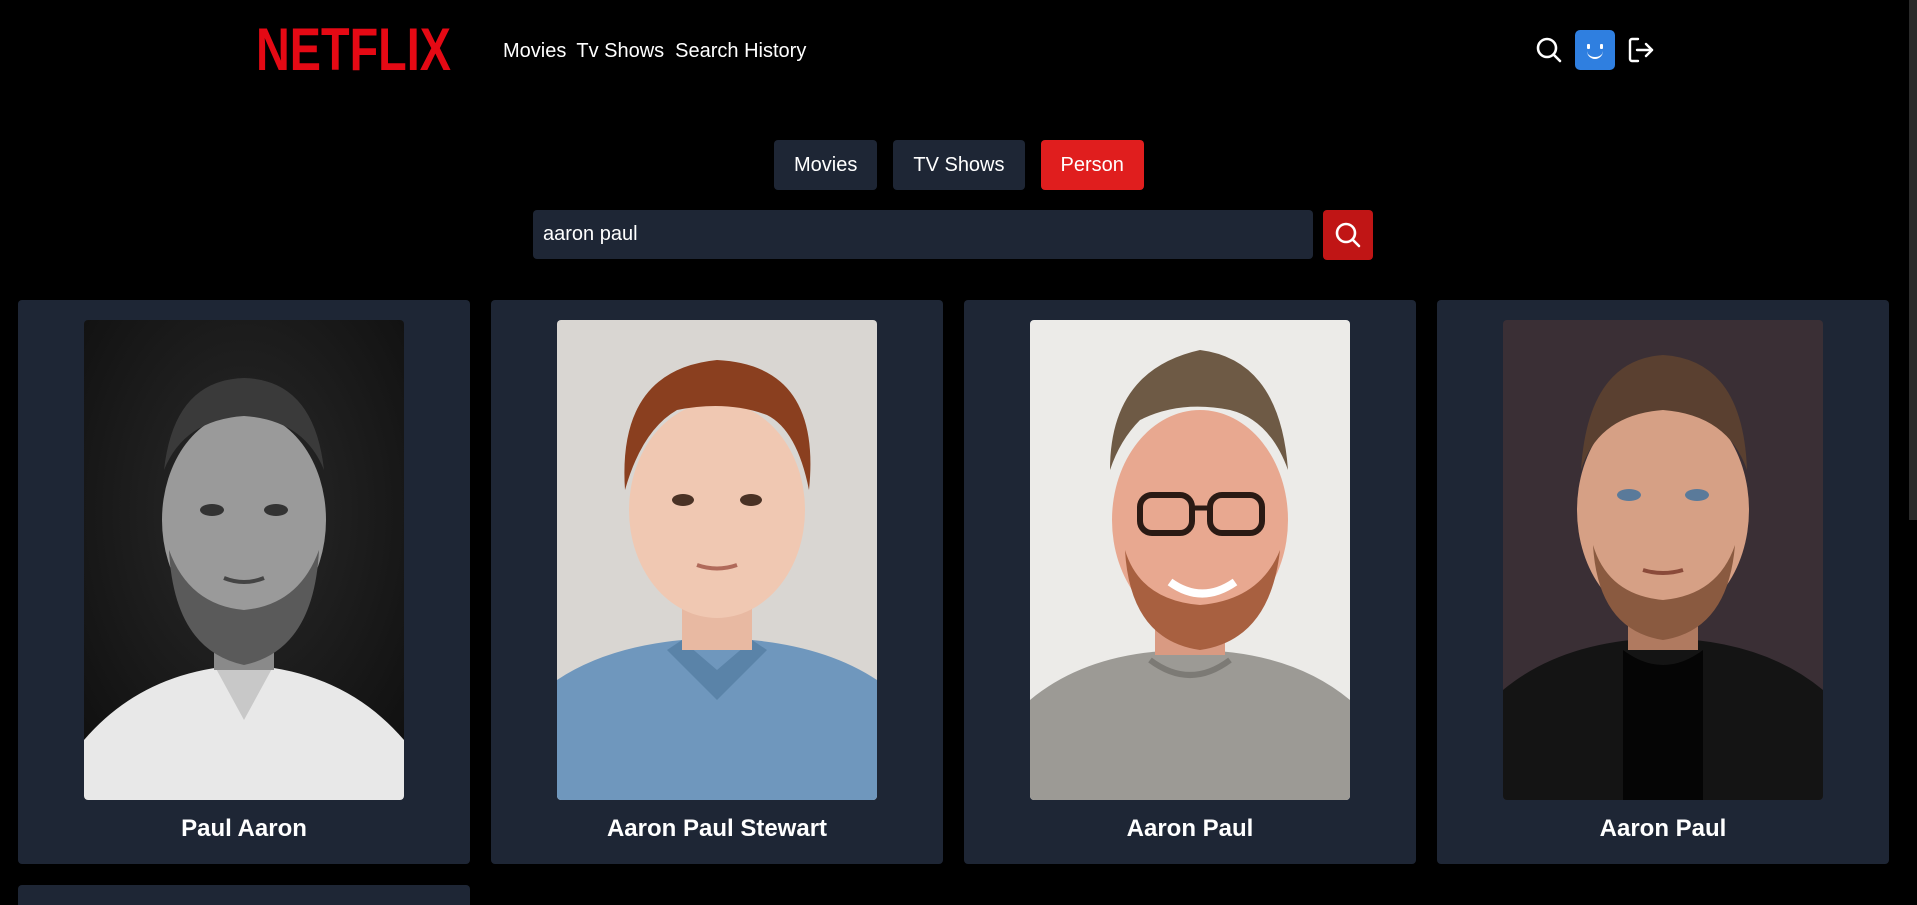 This screenshot has width=1917, height=905. I want to click on tab-movies: Movies, so click(826, 165).